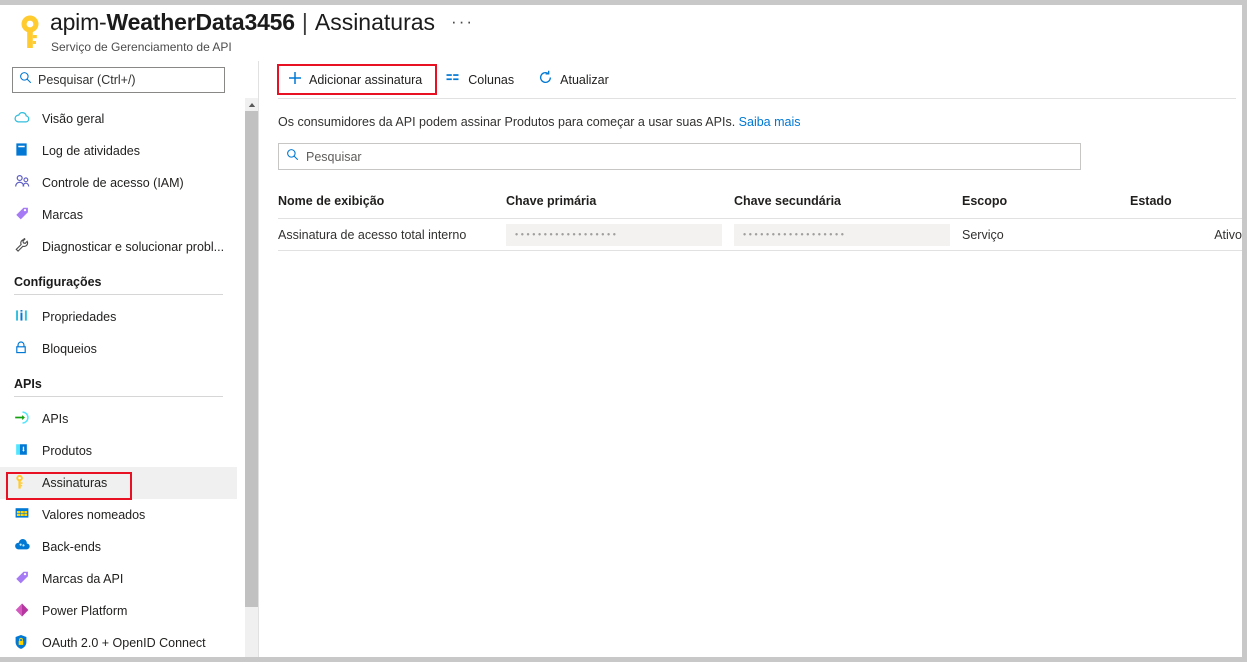 This screenshot has height=662, width=1247. What do you see at coordinates (241, 377) in the screenshot?
I see `sidebar-gutter` at bounding box center [241, 377].